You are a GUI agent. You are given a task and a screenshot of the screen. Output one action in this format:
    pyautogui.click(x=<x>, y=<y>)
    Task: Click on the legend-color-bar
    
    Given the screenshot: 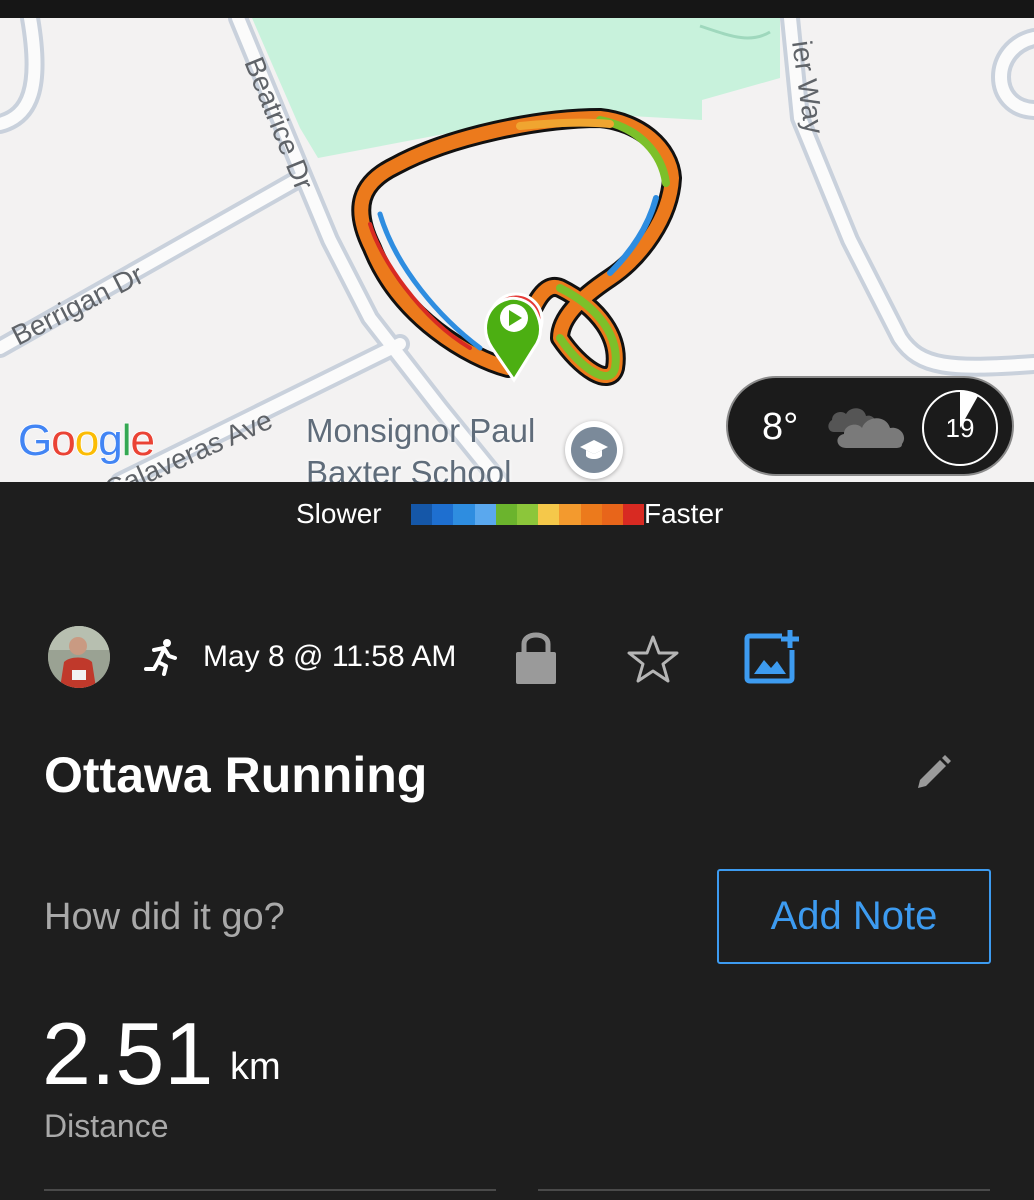 What is the action you would take?
    pyautogui.click(x=528, y=514)
    